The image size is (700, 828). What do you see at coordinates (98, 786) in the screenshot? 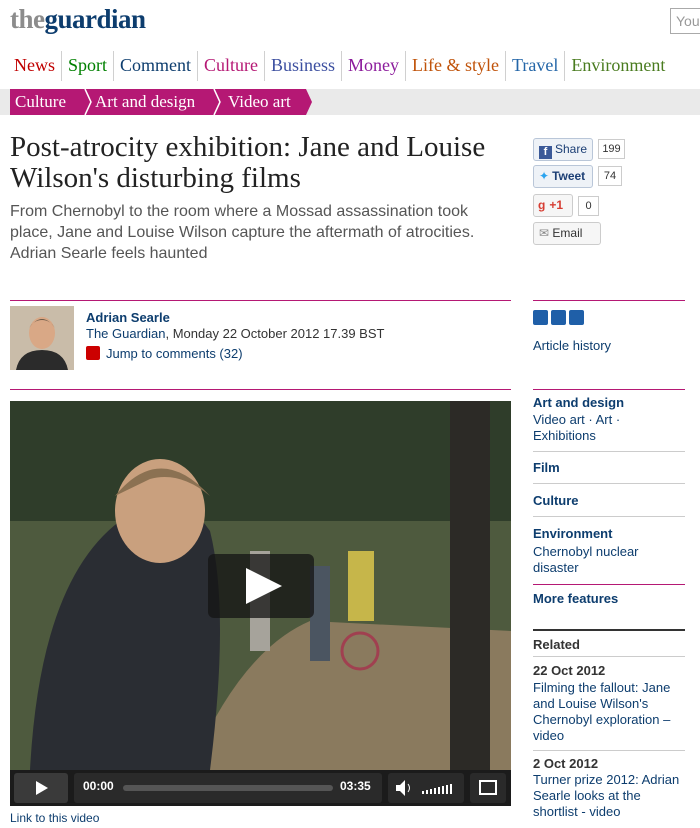
I see `time-current: 00:00` at bounding box center [98, 786].